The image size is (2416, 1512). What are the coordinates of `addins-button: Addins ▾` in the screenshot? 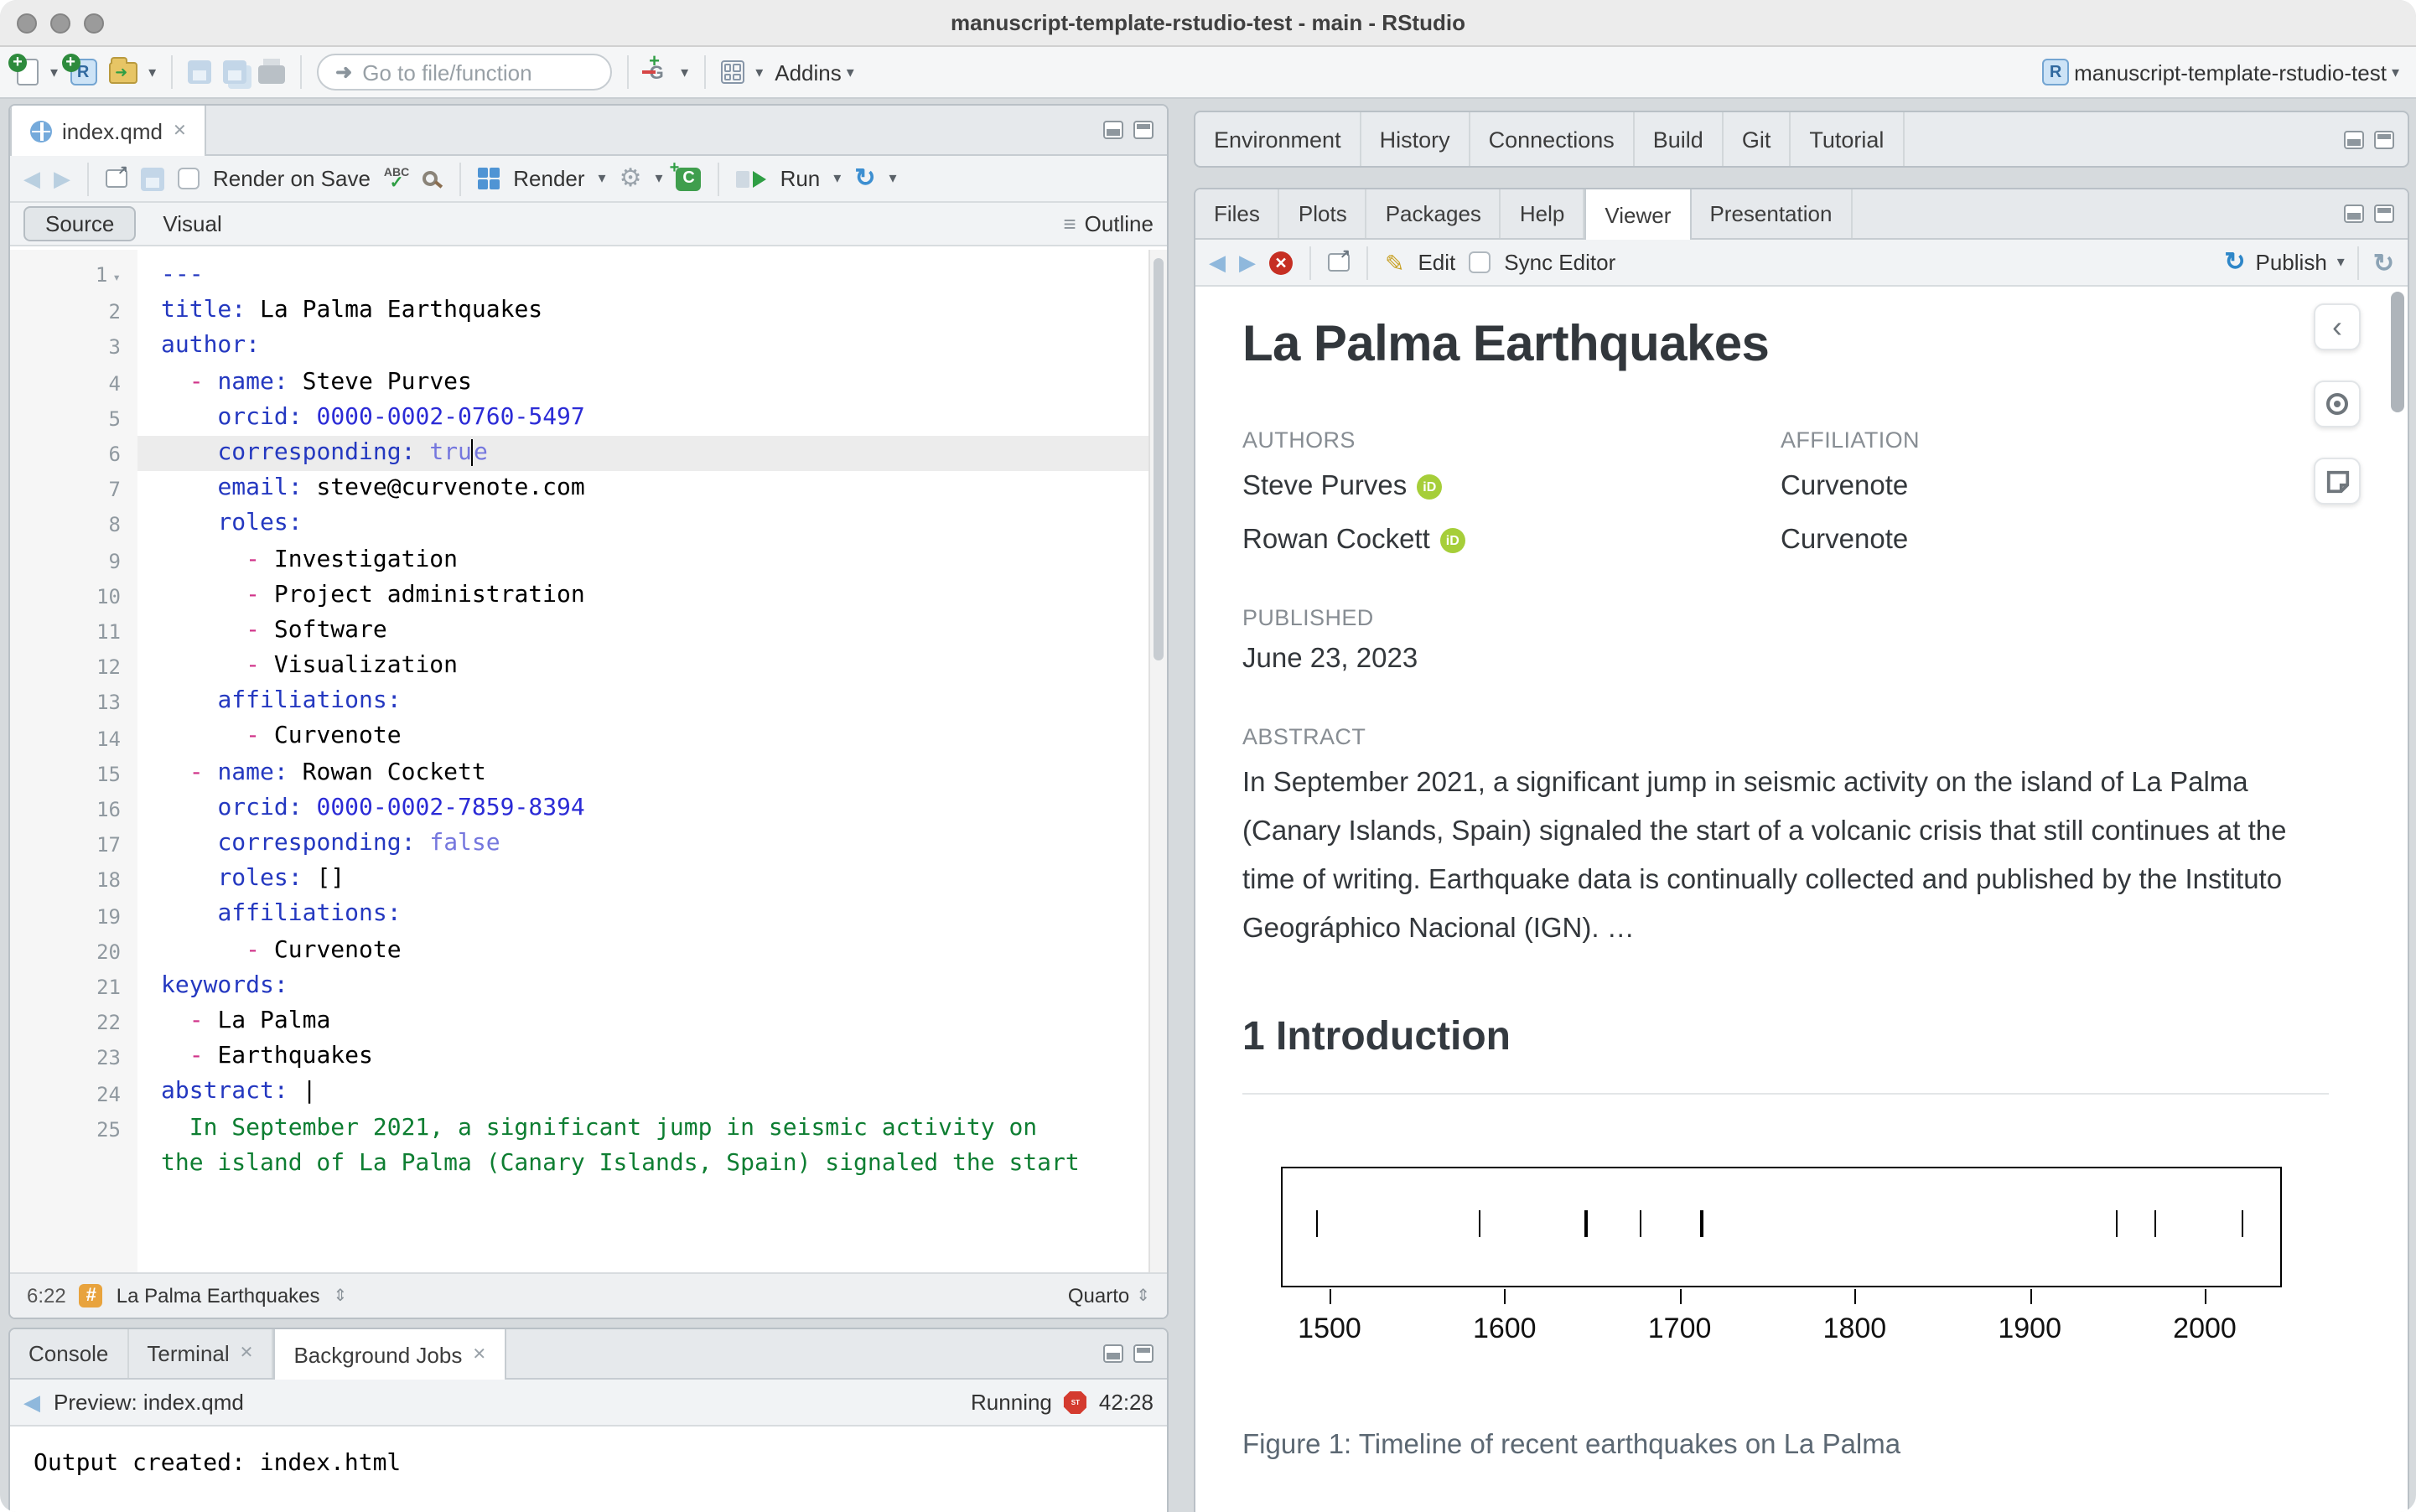 It's located at (815, 72).